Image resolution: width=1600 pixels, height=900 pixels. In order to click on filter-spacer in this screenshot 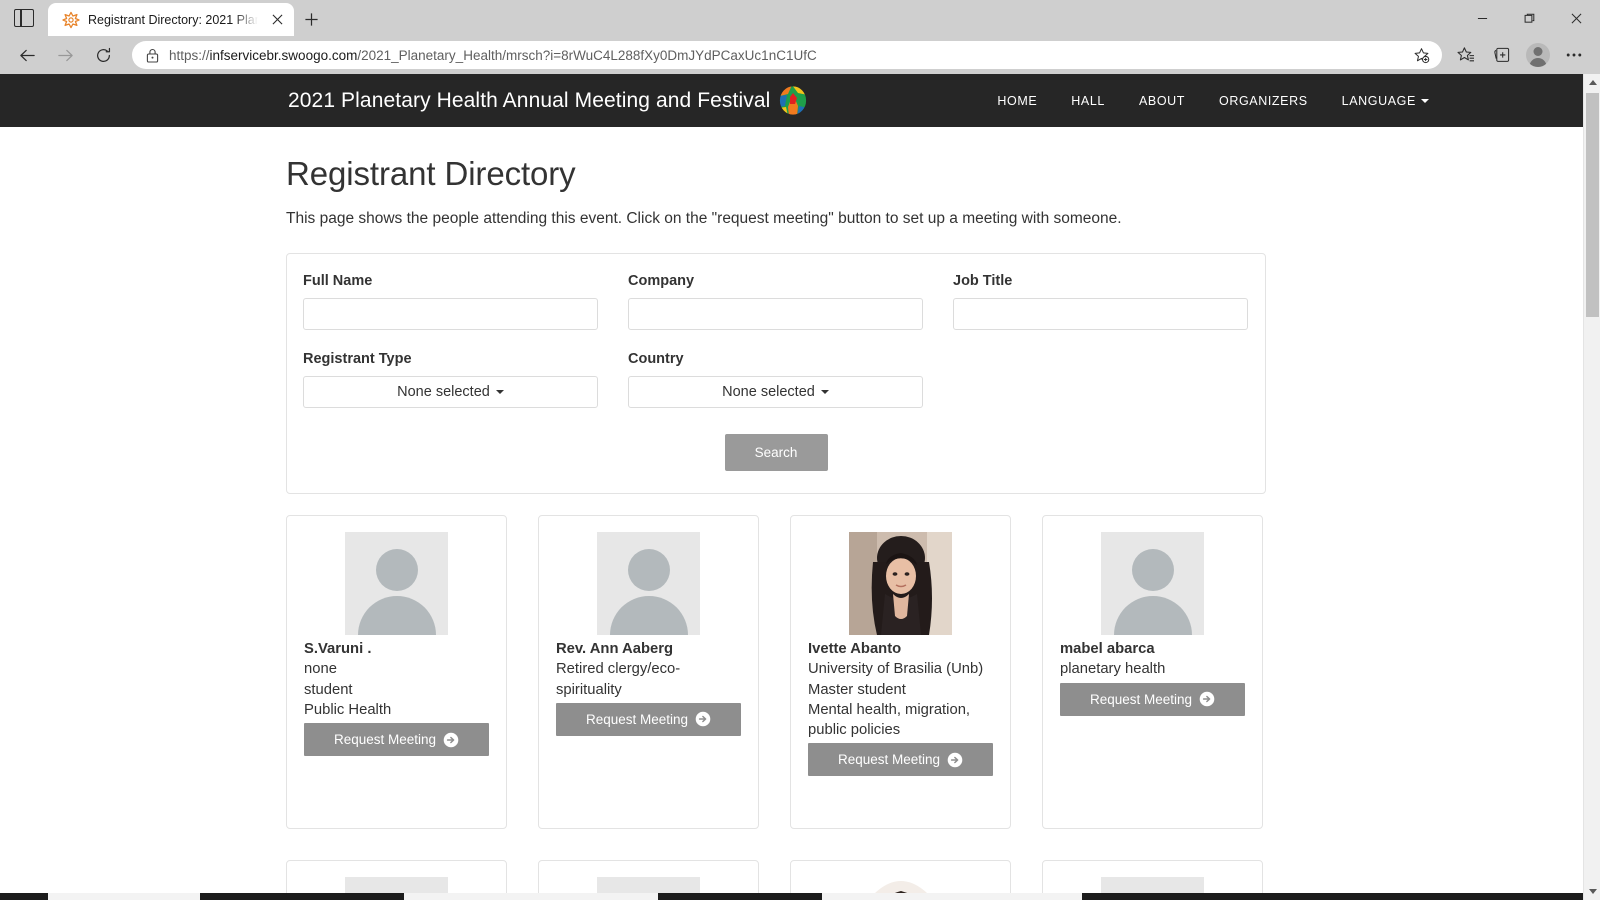, I will do `click(1100, 379)`.